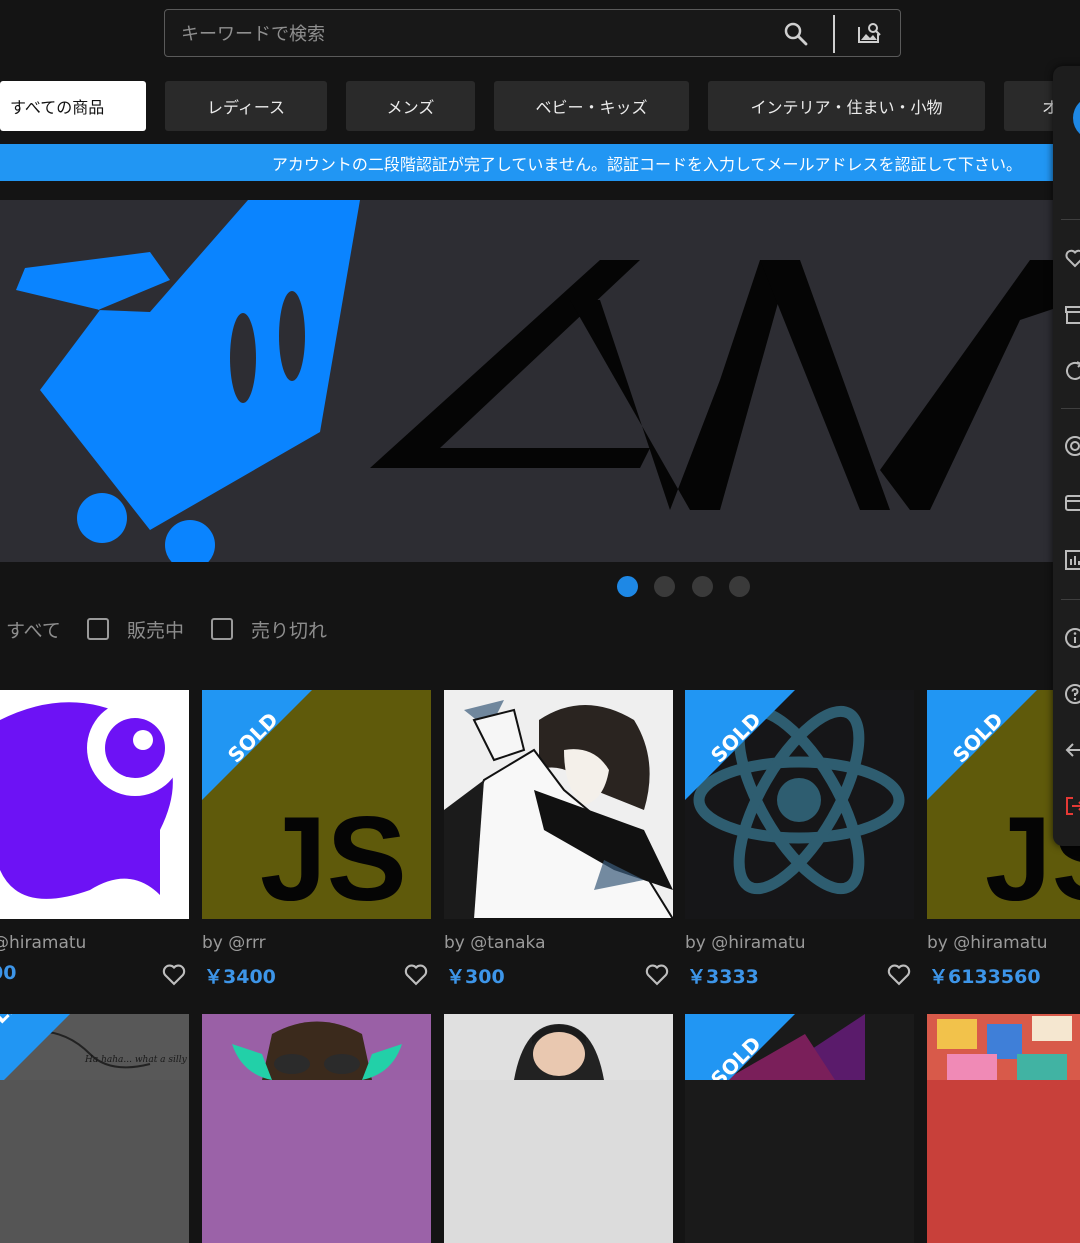  Describe the element at coordinates (156, 630) in the screenshot. I see `filter-on-sale-label: 販売中` at that location.